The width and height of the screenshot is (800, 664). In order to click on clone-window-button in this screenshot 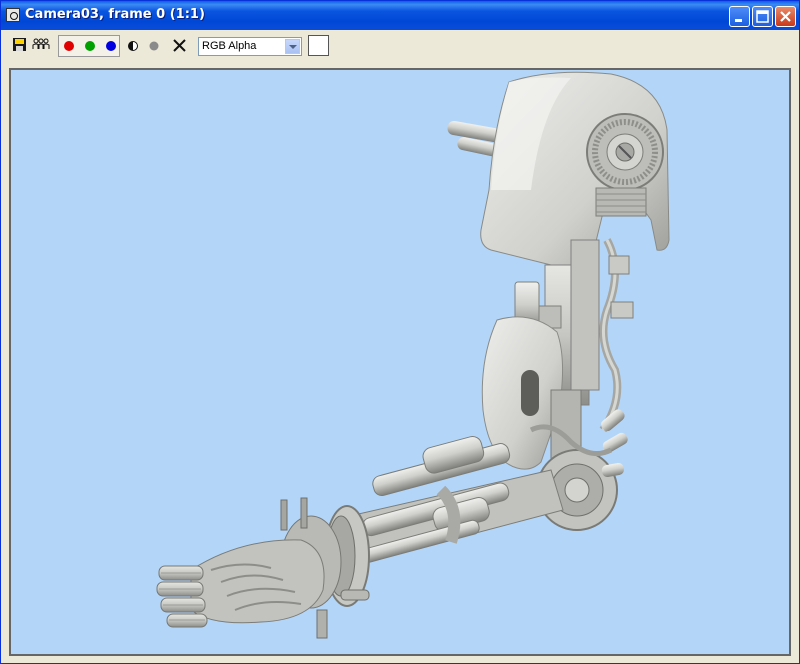, I will do `click(41, 46)`.